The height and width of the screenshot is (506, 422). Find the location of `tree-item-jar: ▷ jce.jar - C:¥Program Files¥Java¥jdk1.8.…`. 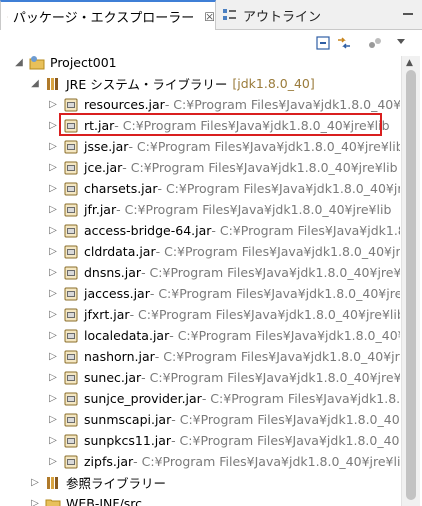

tree-item-jar: ▷ jce.jar - C:¥Program Files¥Java¥jdk1.8.… is located at coordinates (200, 167).